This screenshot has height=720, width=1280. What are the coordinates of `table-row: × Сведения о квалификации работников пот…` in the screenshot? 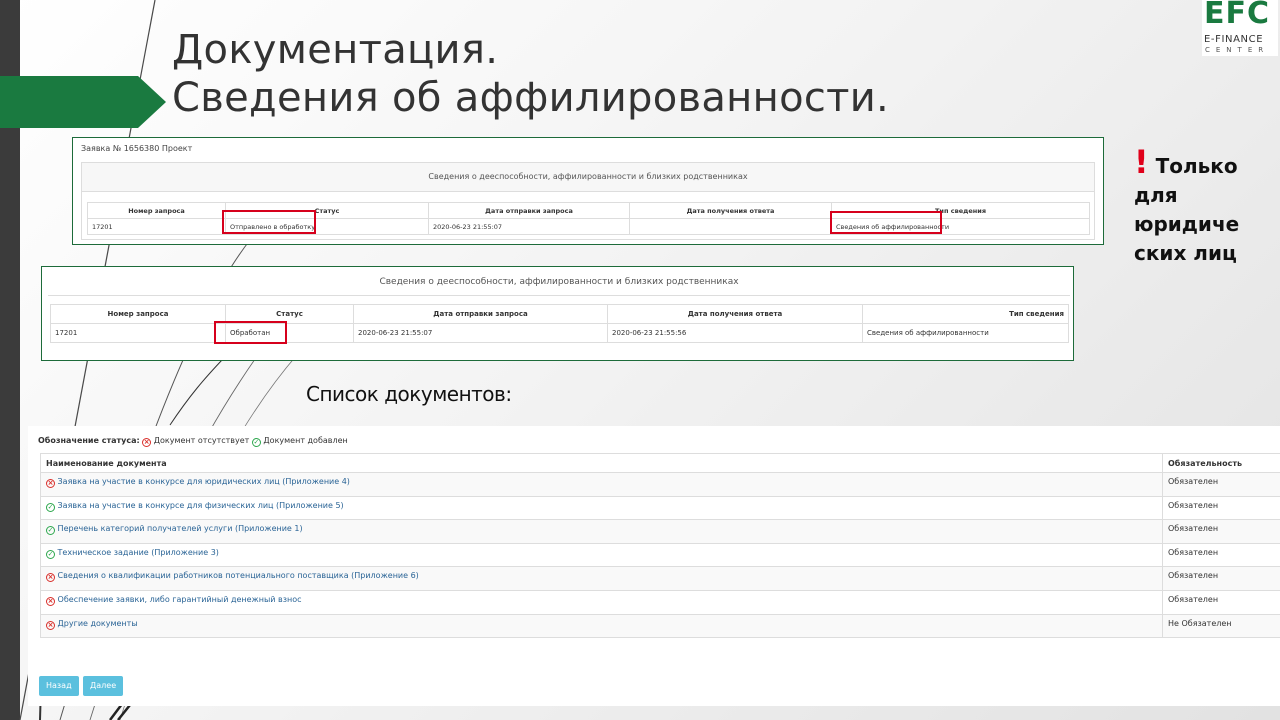 It's located at (660, 578).